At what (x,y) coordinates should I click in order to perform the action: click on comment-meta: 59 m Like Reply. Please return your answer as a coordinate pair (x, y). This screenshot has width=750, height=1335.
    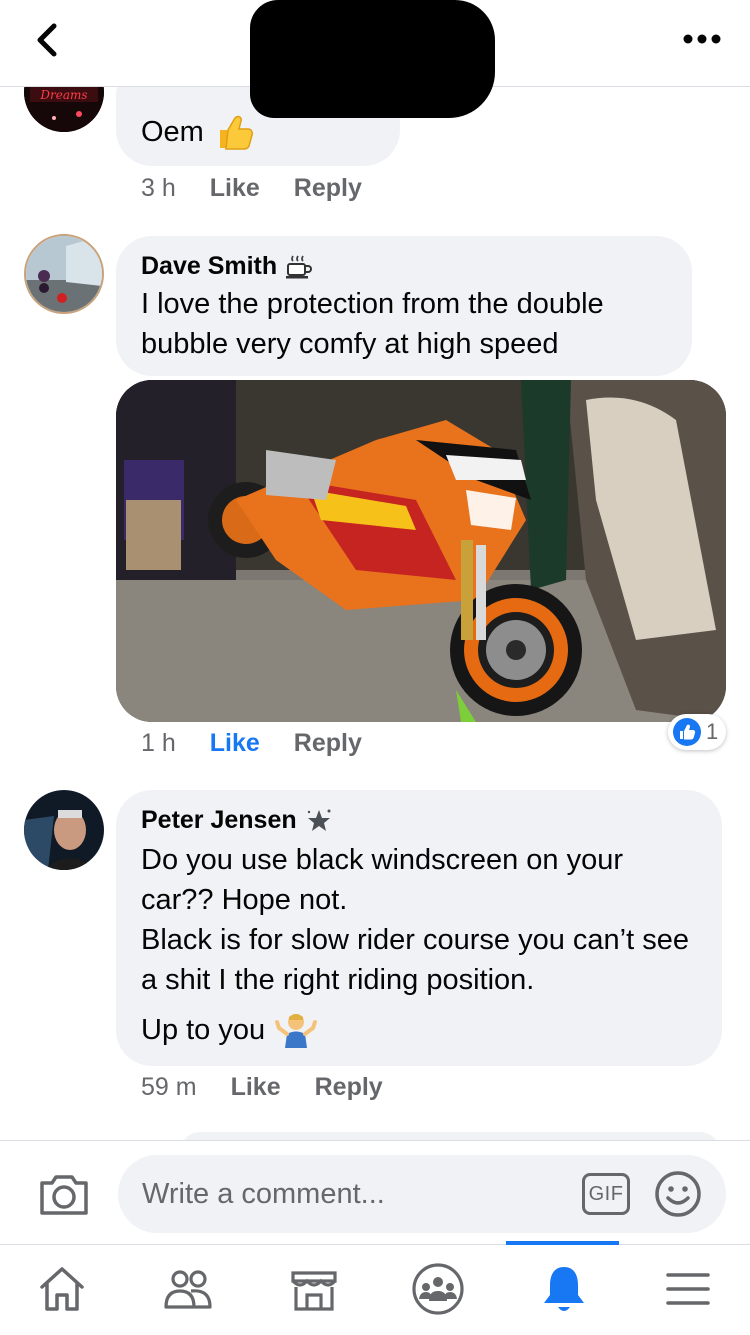
    Looking at the image, I should click on (262, 1087).